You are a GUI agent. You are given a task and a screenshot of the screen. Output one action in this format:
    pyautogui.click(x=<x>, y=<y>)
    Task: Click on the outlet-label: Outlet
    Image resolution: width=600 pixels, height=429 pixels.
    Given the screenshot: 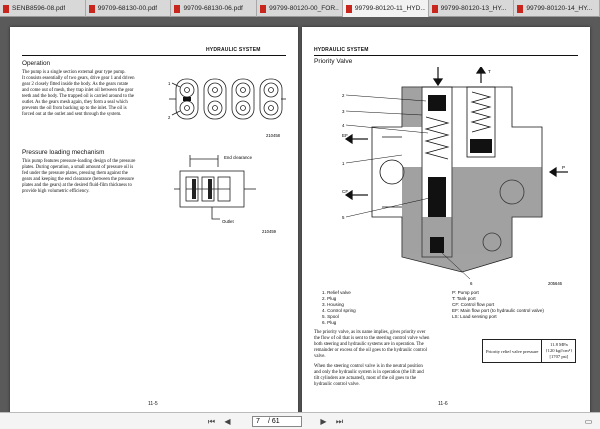 What is the action you would take?
    pyautogui.click(x=228, y=221)
    